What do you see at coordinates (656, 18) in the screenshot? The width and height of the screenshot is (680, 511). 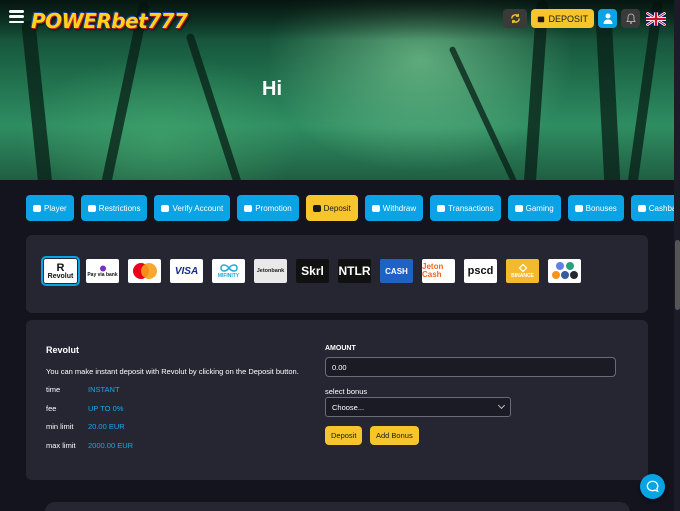 I see `uk-flag-icon` at bounding box center [656, 18].